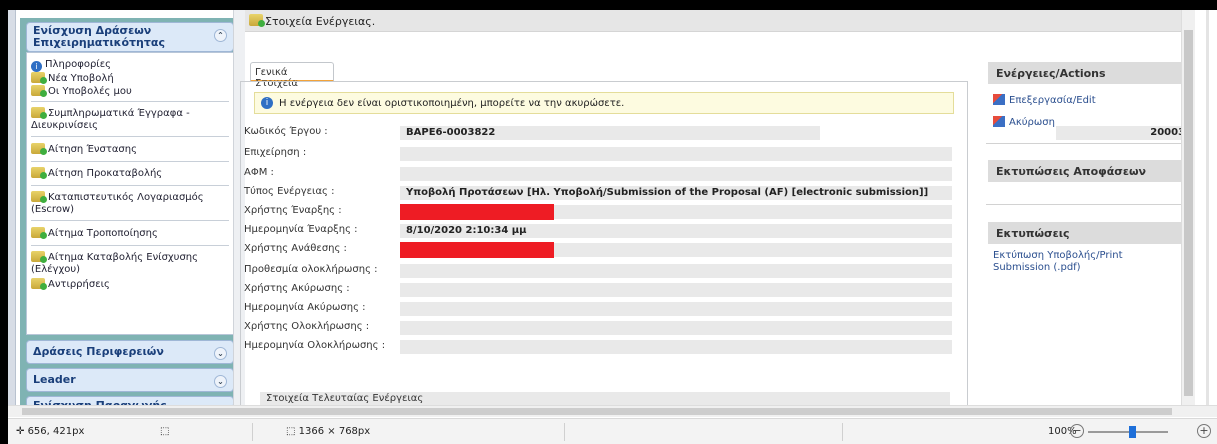 Image resolution: width=1217 pixels, height=444 pixels. I want to click on row-complete-date: Ημερομηνία Ολοκλήρωσης :, so click(604, 347).